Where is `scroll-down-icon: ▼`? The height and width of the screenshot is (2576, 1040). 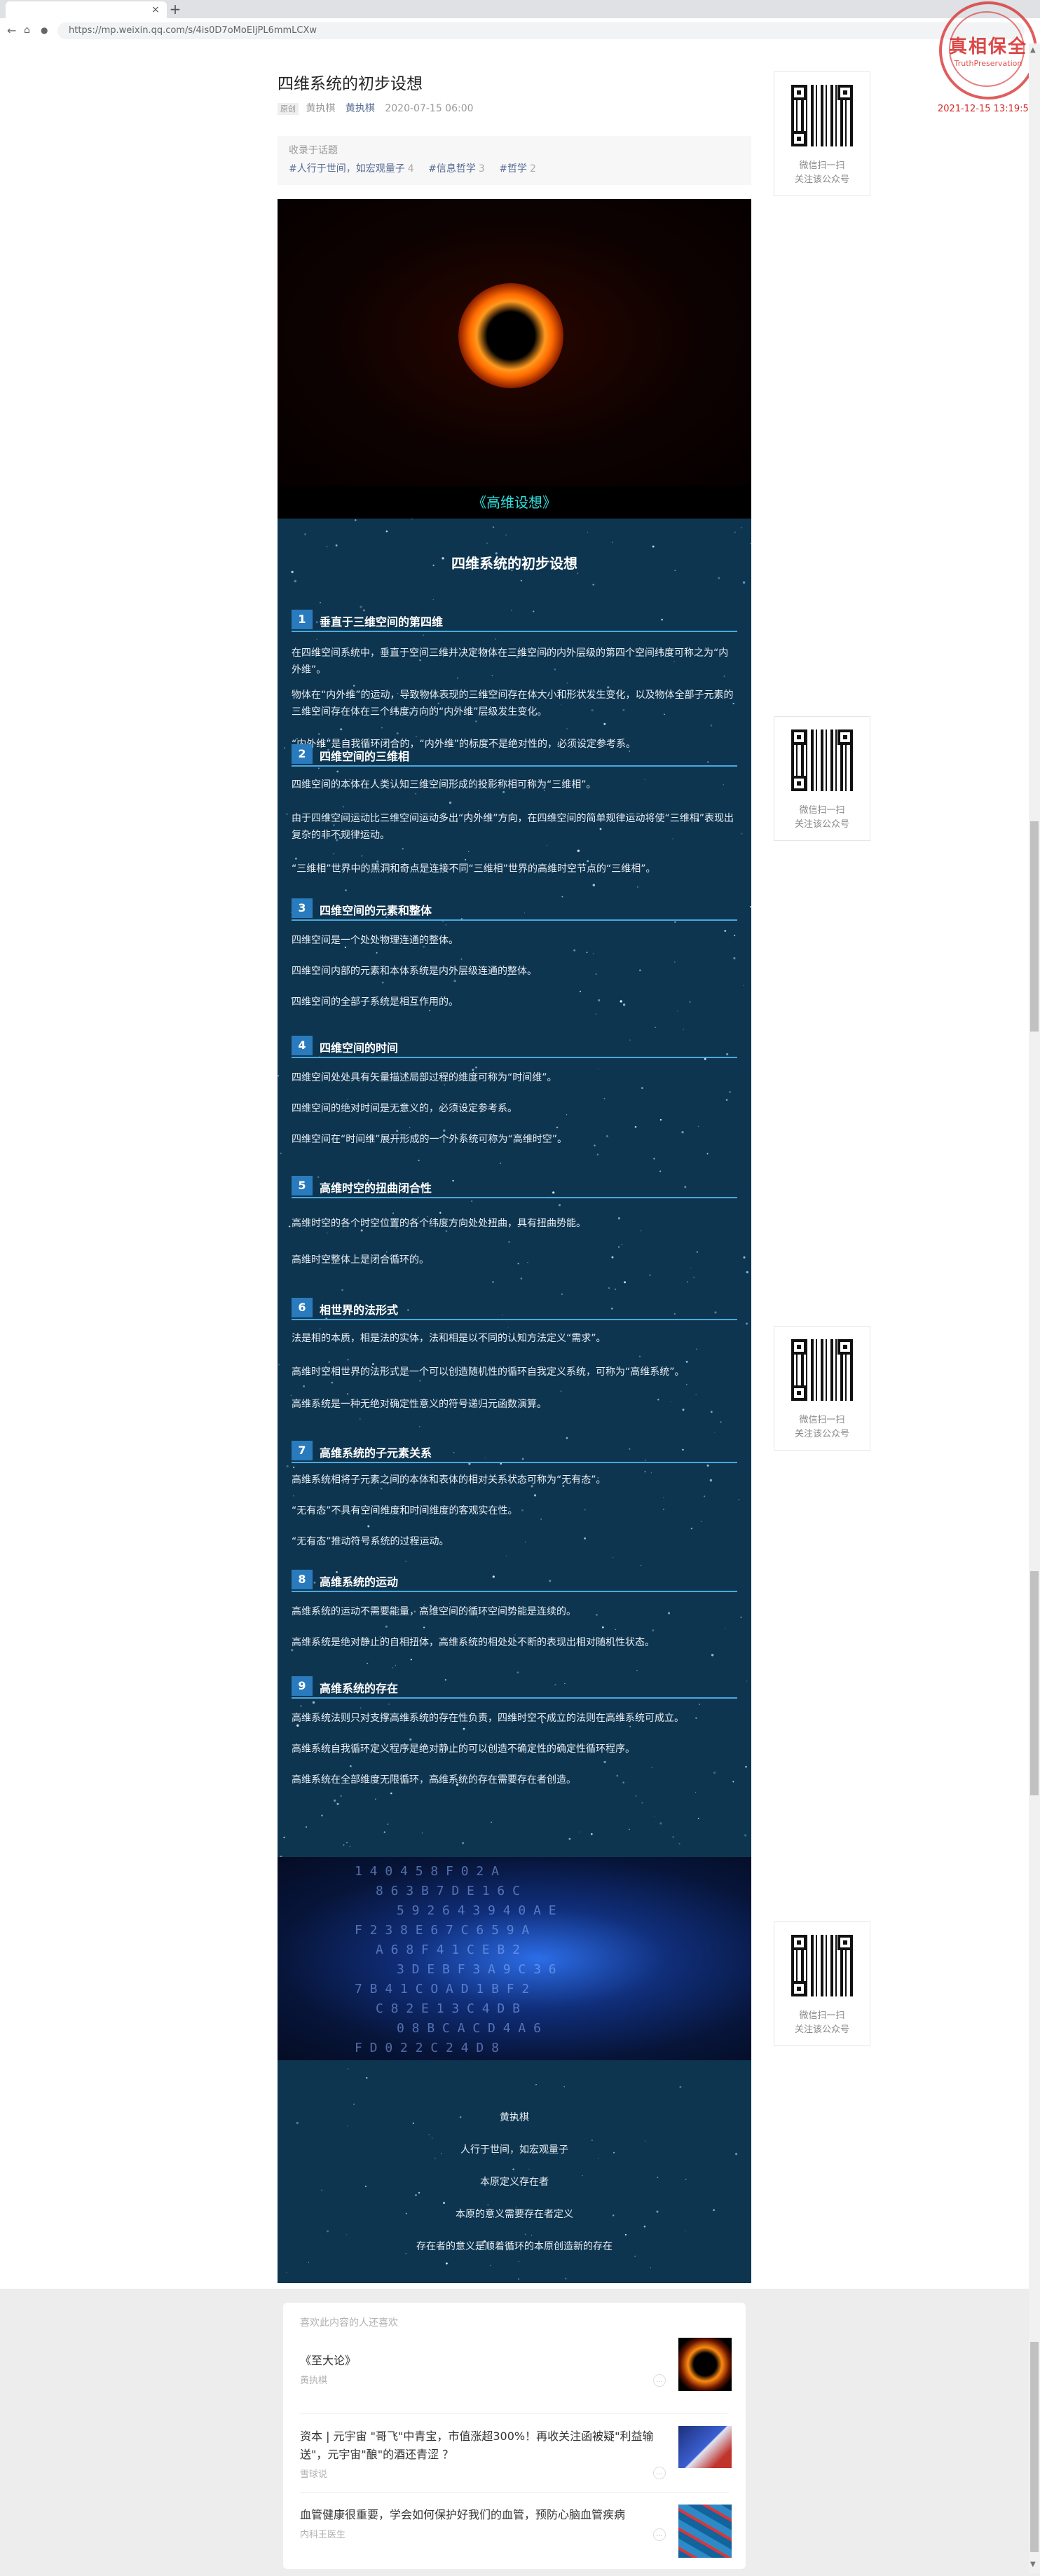 scroll-down-icon: ▼ is located at coordinates (1033, 2564).